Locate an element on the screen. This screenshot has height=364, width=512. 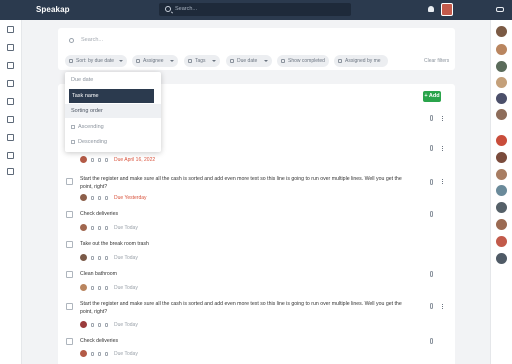
sort-option-due-date: Due date is located at coordinates (113, 80).